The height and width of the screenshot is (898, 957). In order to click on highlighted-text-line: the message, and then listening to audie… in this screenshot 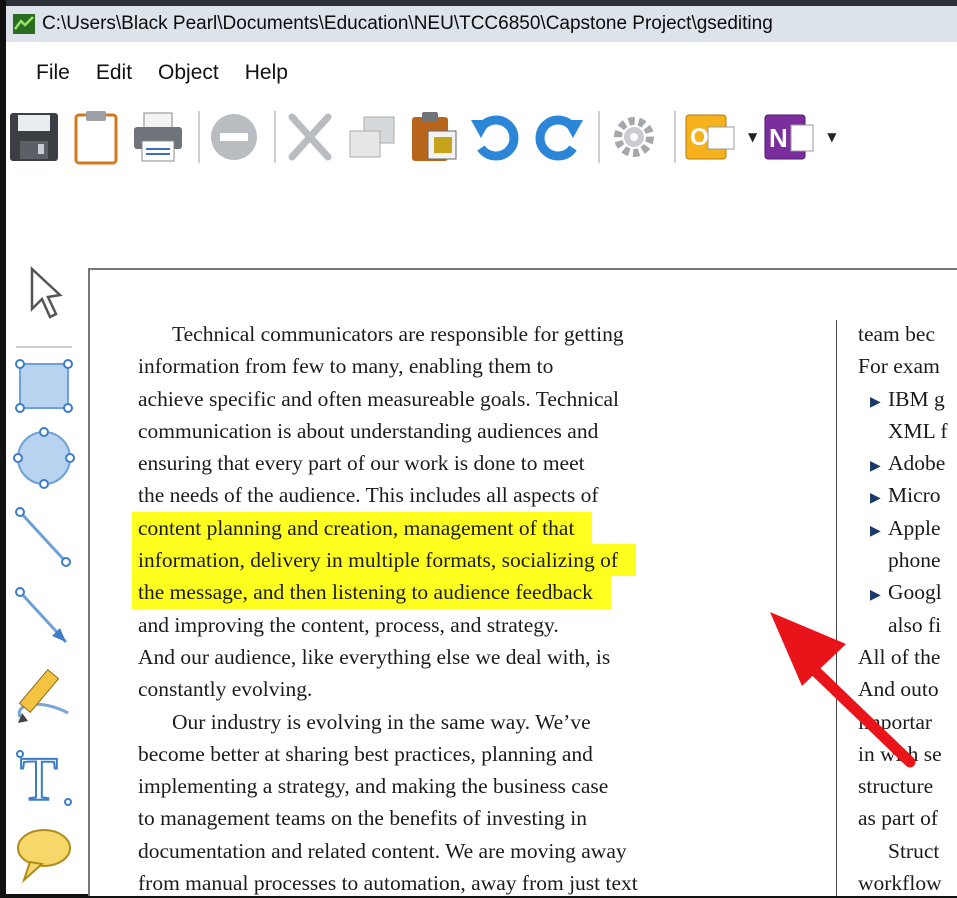, I will do `click(371, 592)`.